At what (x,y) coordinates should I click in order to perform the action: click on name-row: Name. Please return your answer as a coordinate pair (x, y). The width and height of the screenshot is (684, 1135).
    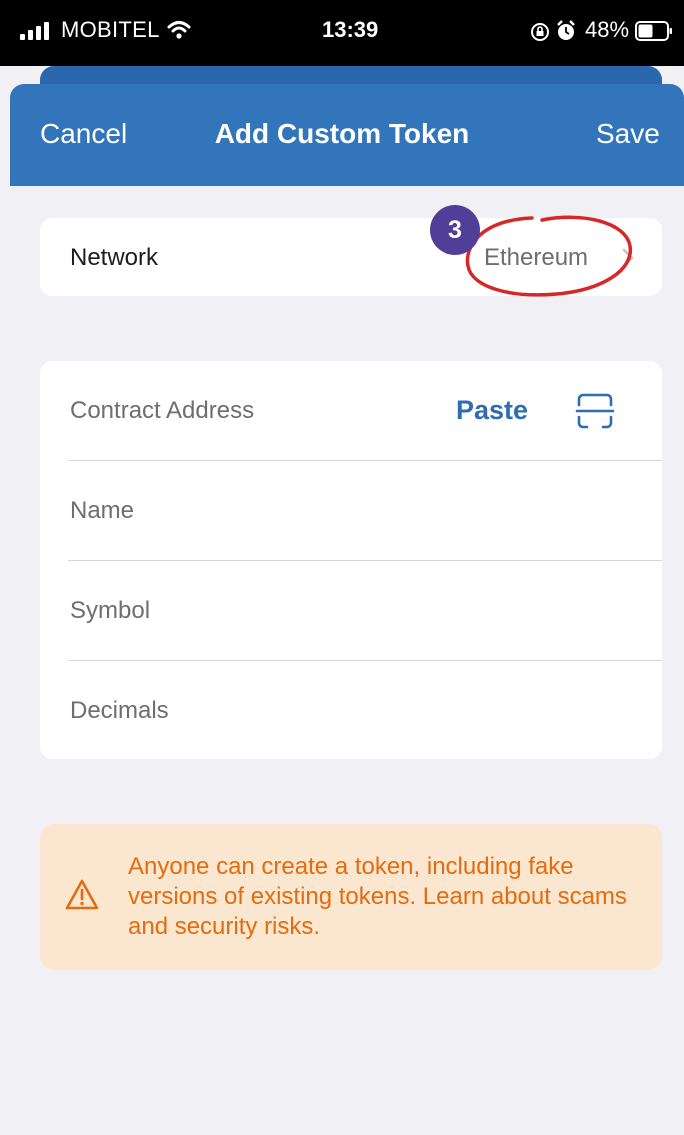
    Looking at the image, I should click on (351, 511).